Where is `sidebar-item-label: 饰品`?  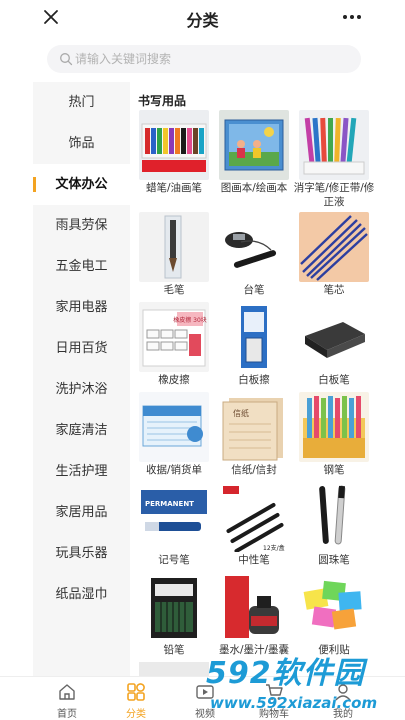 sidebar-item-label: 饰品 is located at coordinates (81, 143).